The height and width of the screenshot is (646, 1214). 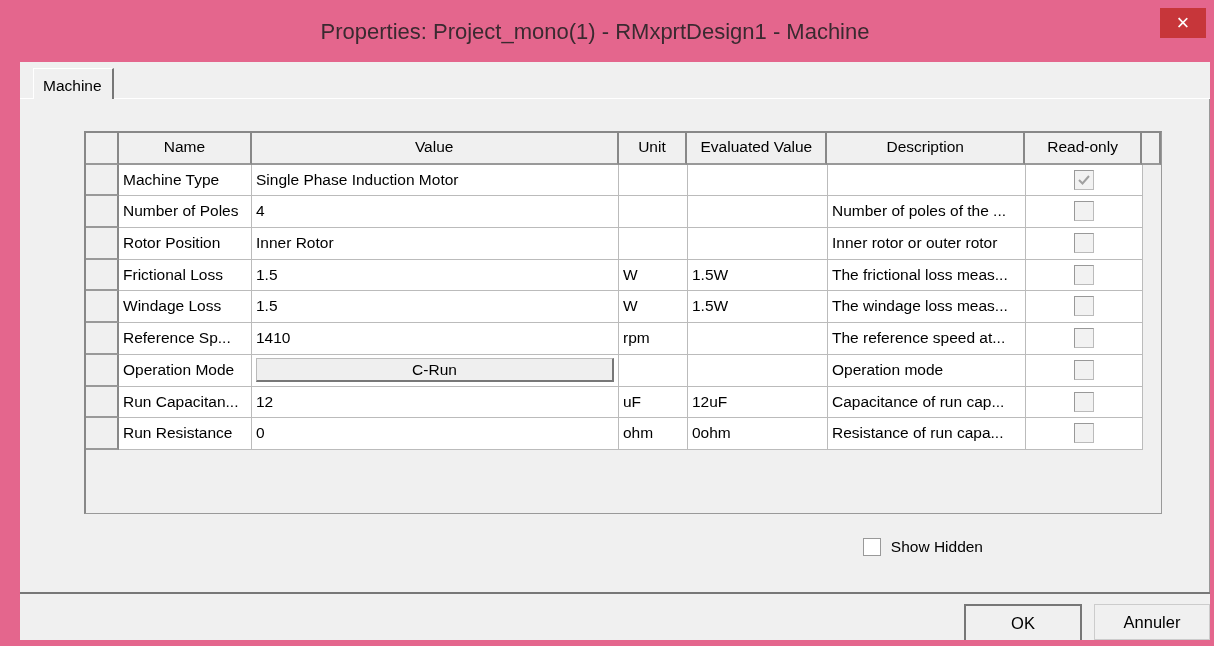 What do you see at coordinates (1152, 622) in the screenshot?
I see `cancel-button: Annuler` at bounding box center [1152, 622].